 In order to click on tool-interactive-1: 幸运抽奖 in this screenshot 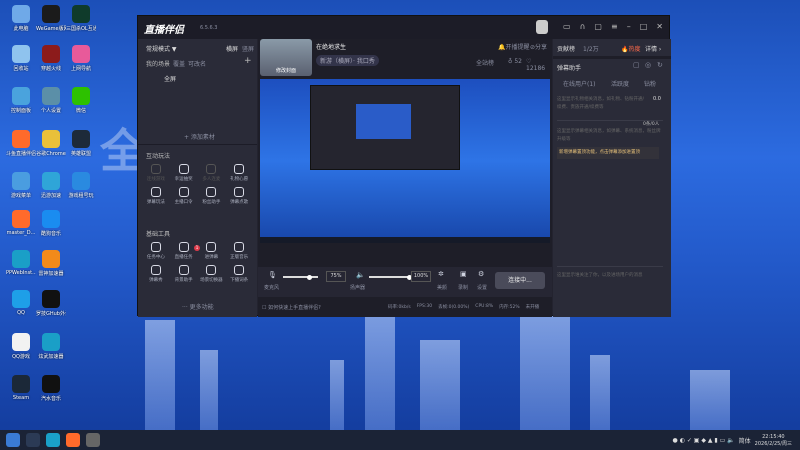, I will do `click(184, 173)`.